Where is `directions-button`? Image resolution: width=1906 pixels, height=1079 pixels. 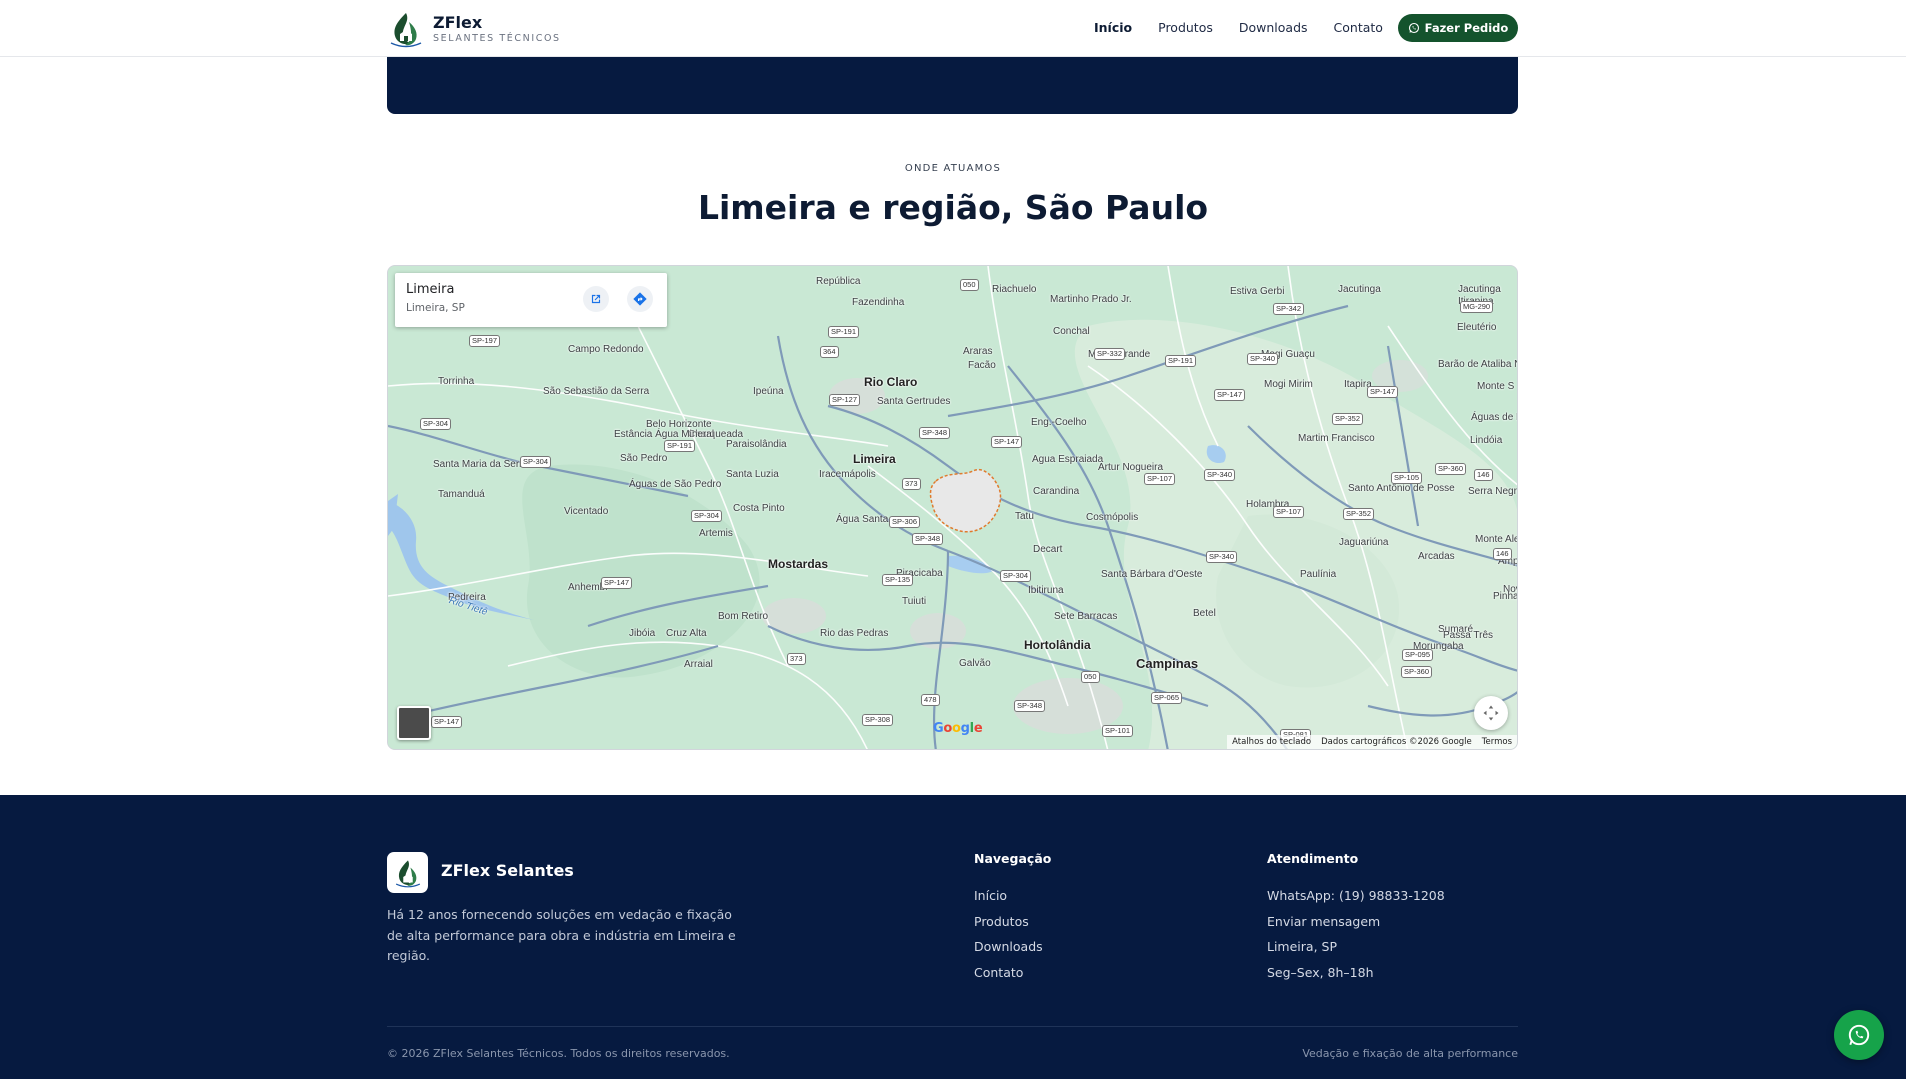
directions-button is located at coordinates (640, 299).